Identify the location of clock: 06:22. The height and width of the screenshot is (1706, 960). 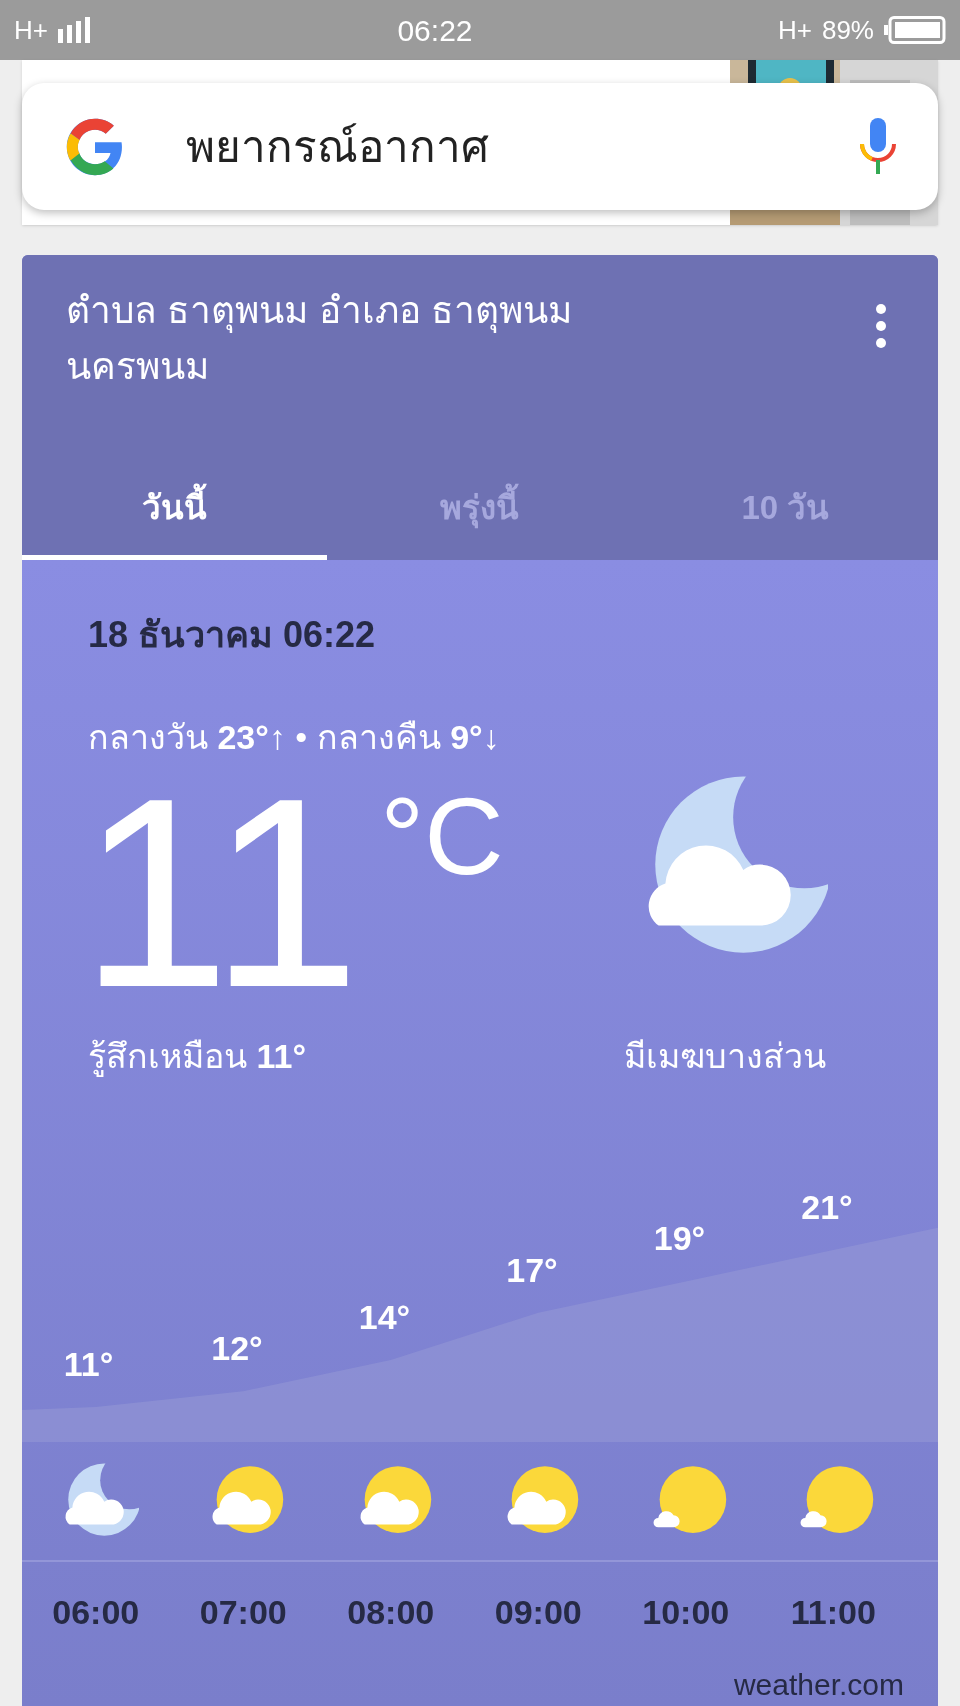
(435, 30).